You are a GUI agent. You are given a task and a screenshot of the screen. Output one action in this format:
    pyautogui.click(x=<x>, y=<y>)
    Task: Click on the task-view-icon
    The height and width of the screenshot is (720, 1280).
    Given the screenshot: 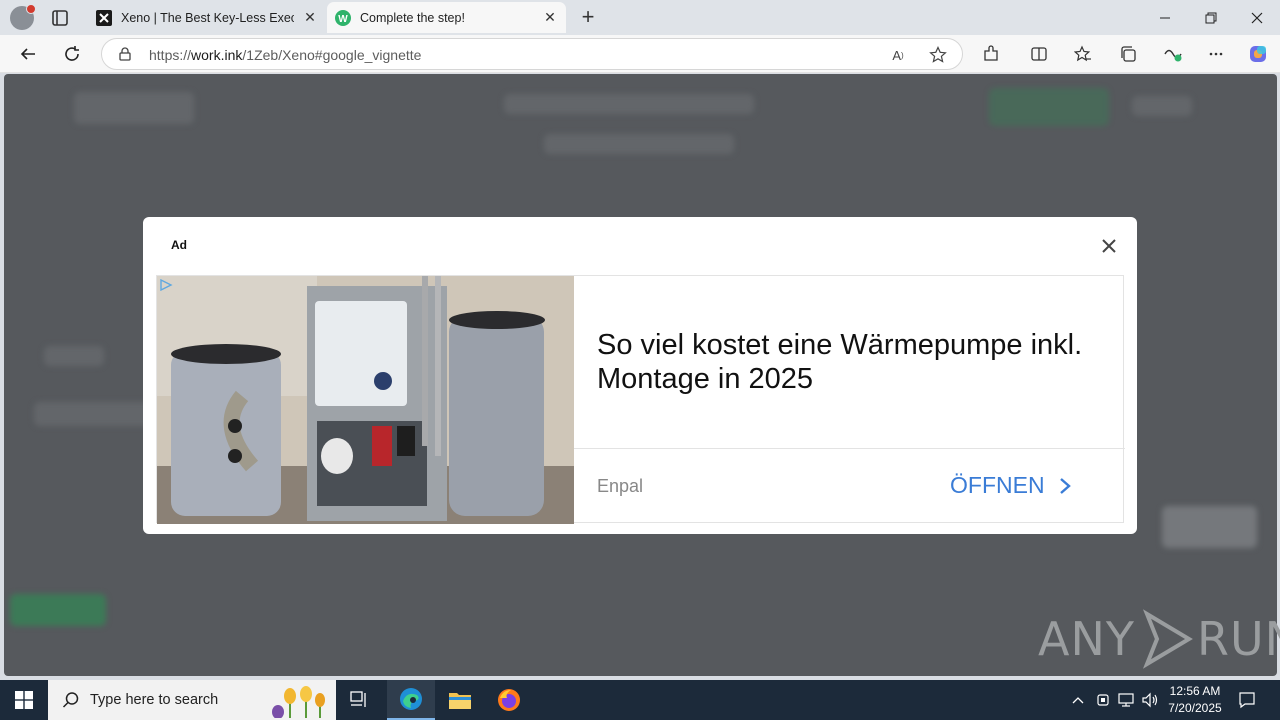 What is the action you would take?
    pyautogui.click(x=360, y=700)
    